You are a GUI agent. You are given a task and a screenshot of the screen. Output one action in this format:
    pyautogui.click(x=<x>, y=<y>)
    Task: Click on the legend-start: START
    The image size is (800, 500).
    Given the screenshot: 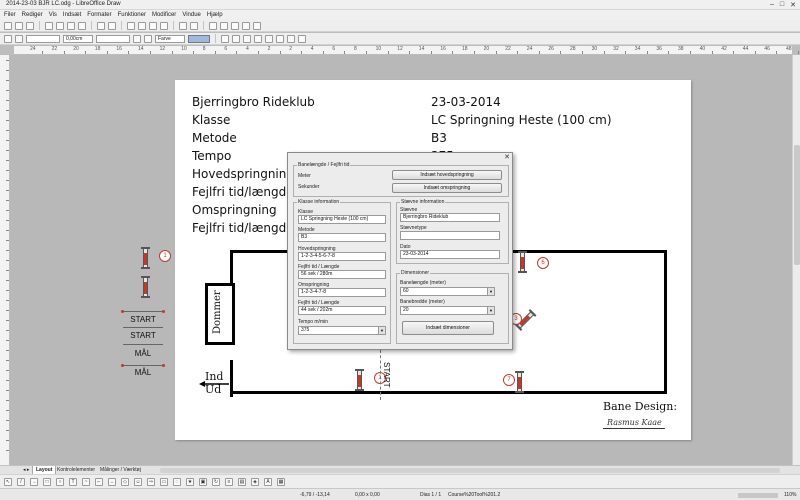 What is the action you would take?
    pyautogui.click(x=143, y=319)
    